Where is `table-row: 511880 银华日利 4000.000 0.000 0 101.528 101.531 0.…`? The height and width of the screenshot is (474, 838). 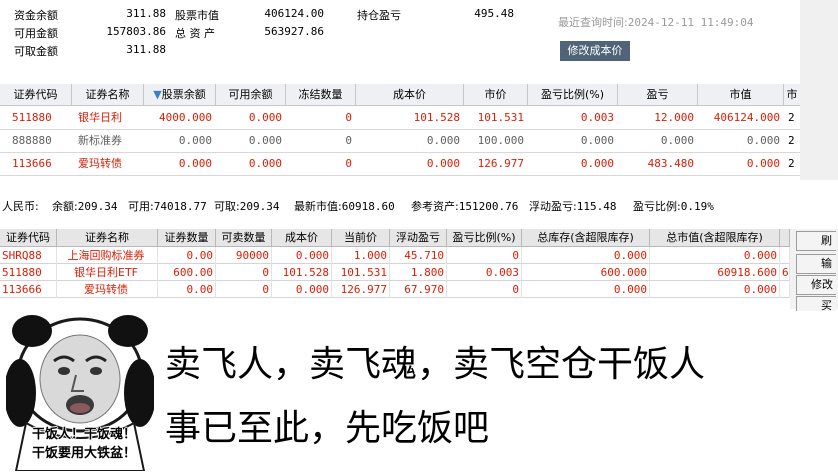
table-row: 511880 银华日利 4000.000 0.000 0 101.528 101.531 0.… is located at coordinates (400, 118).